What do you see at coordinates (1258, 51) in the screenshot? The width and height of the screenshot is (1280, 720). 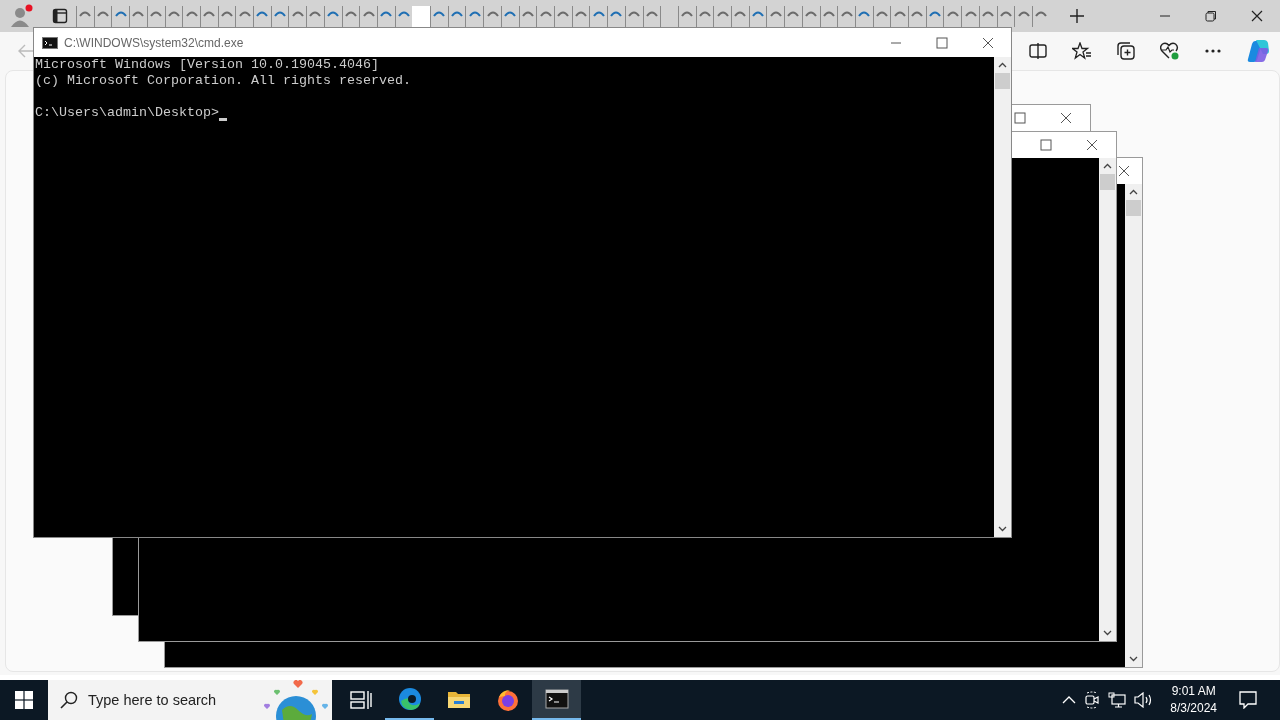 I see `copilot-icon` at bounding box center [1258, 51].